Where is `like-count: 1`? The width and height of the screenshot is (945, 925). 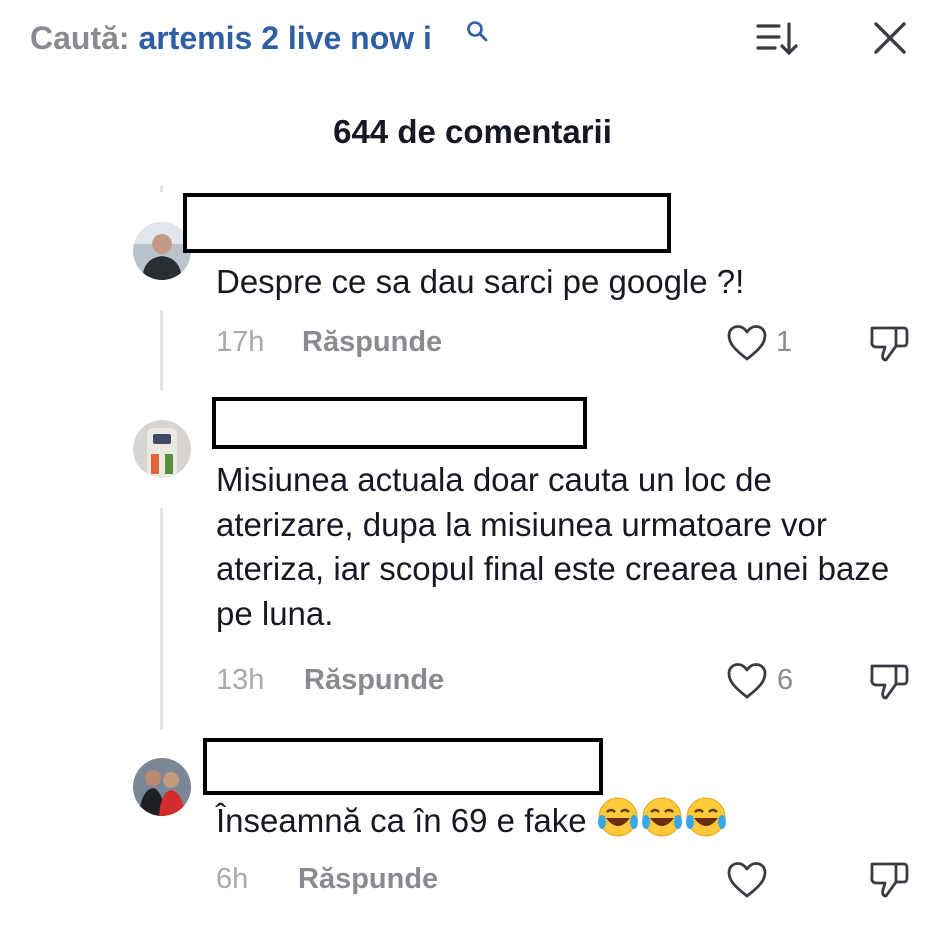 like-count: 1 is located at coordinates (784, 342).